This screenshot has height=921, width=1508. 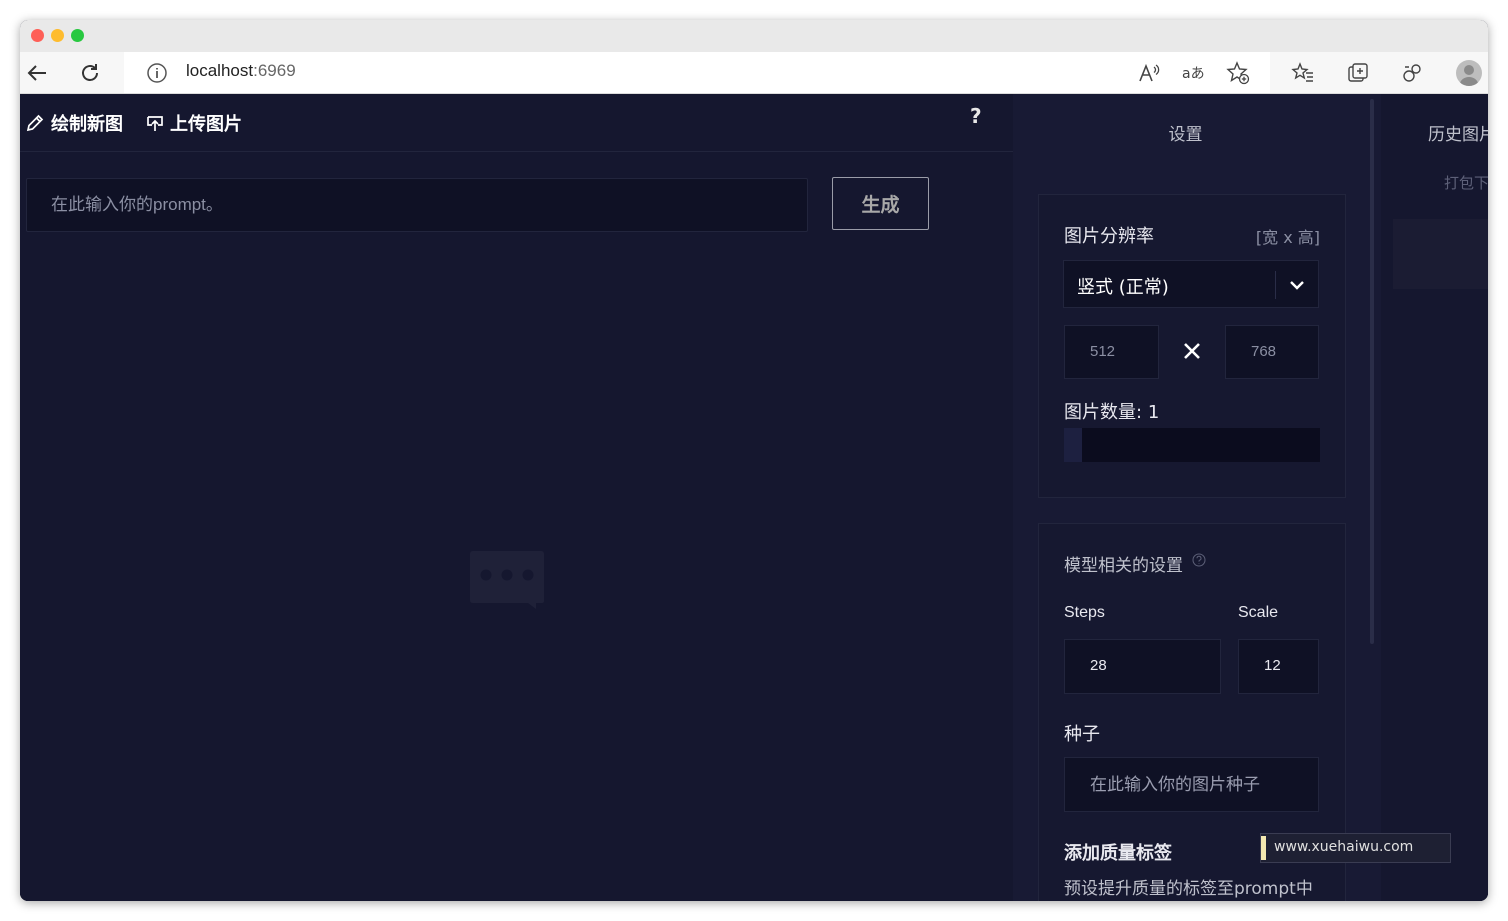 I want to click on model-settings-title: 模型相关的设置, so click(x=1135, y=563).